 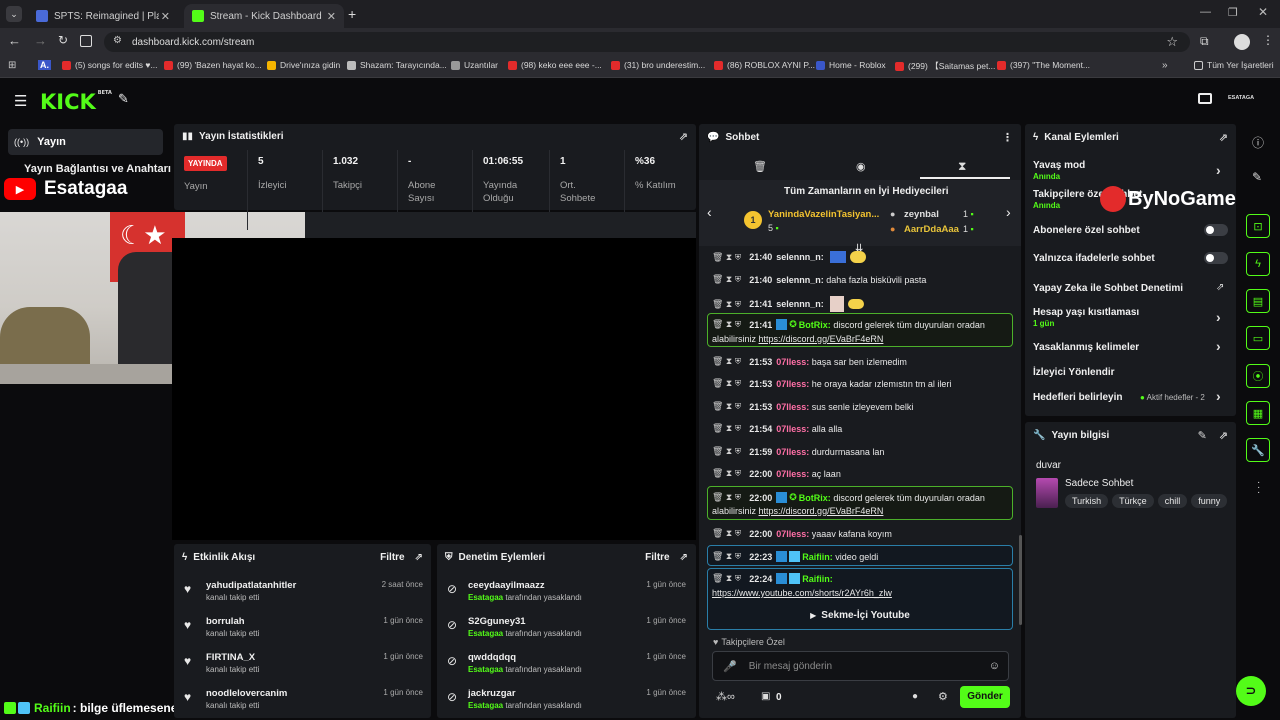 I want to click on pin-icon: ✎, so click(x=123, y=99).